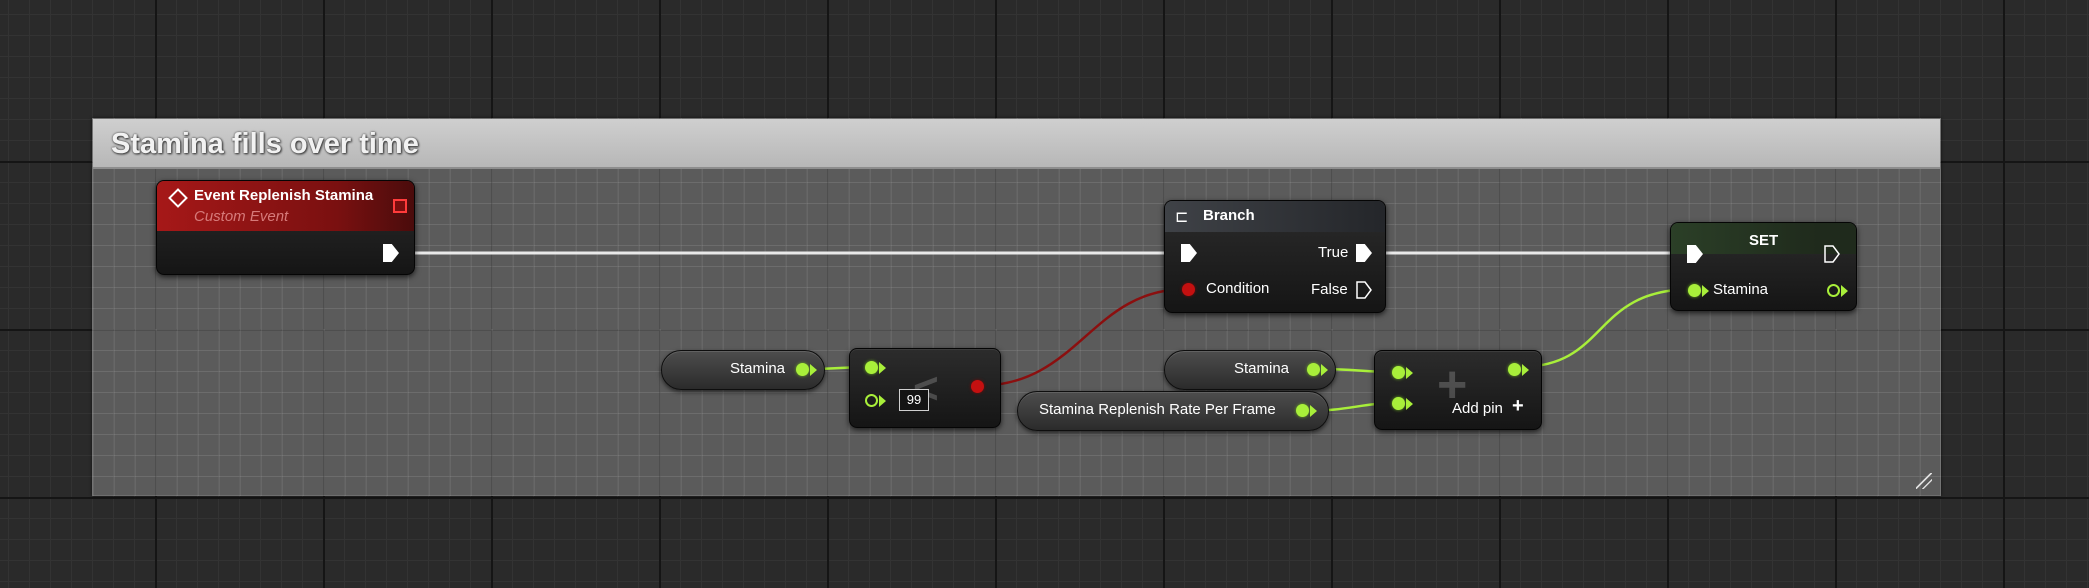 The image size is (2089, 588). Describe the element at coordinates (1694, 290) in the screenshot. I see `set-stamina-in-pin-icon` at that location.